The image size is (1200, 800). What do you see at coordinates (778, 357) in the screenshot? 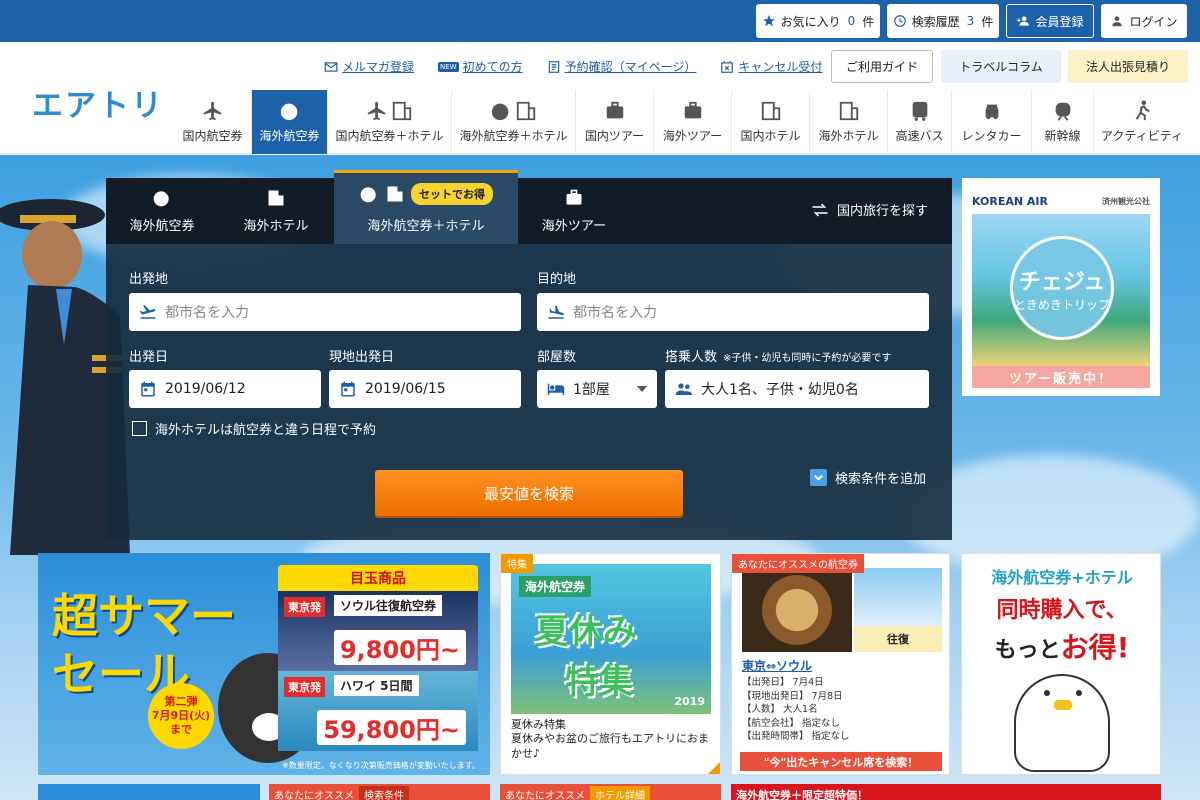
I see `passengers-label: 搭乗人数 ※子供・幼児も同時に予約が必要です` at bounding box center [778, 357].